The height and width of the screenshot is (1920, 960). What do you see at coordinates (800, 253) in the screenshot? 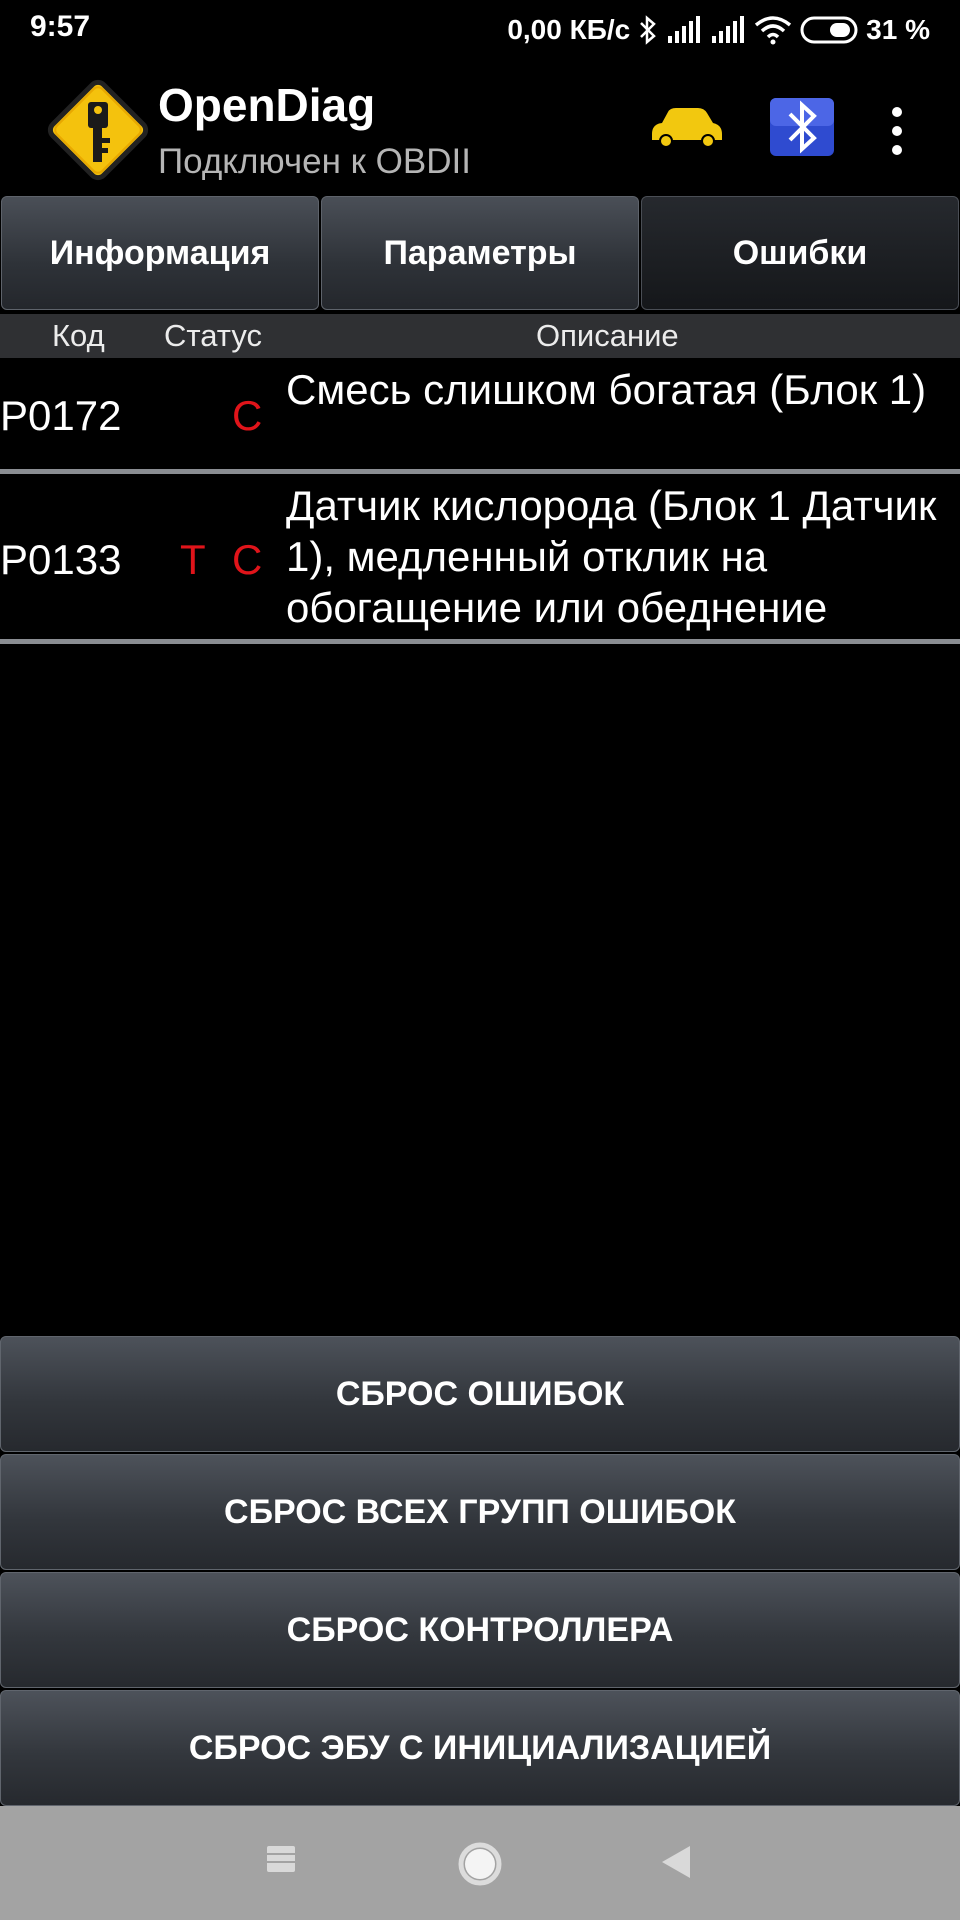
I see `tab-errors: Ошибки` at bounding box center [800, 253].